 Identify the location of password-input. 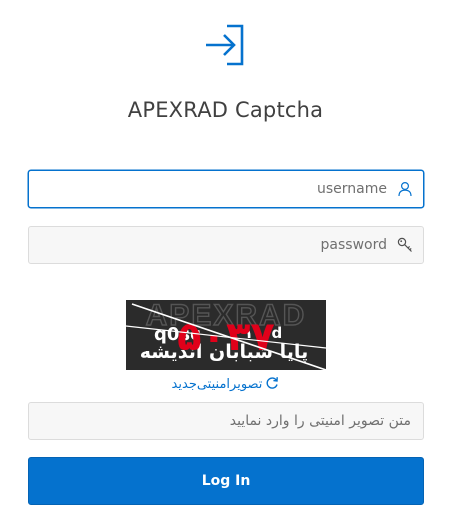
(226, 245).